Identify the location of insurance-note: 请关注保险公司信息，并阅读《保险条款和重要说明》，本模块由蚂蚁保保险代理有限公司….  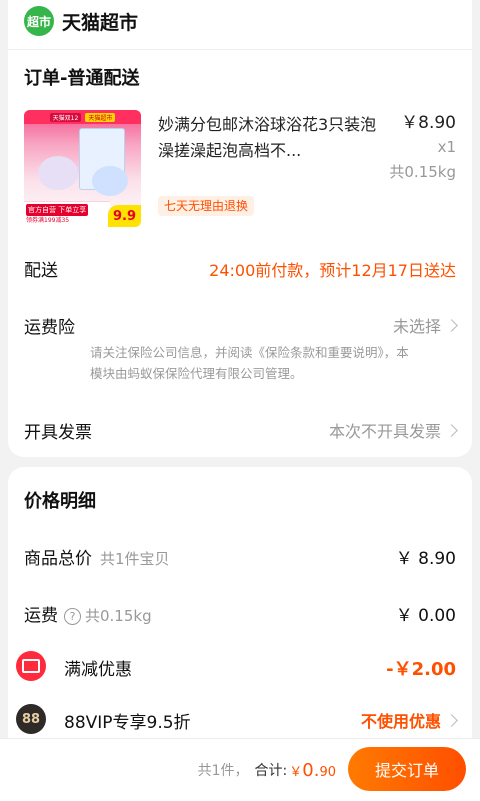
(249, 363).